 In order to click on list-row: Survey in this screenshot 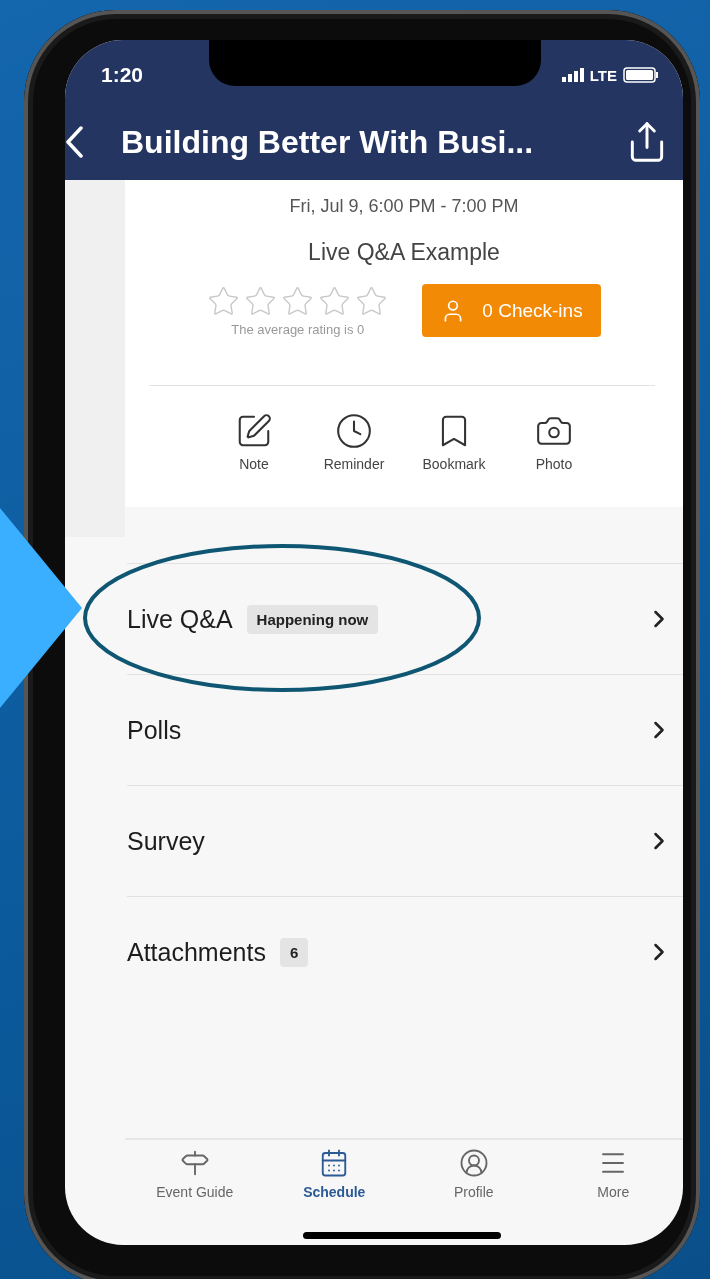, I will do `click(405, 840)`.